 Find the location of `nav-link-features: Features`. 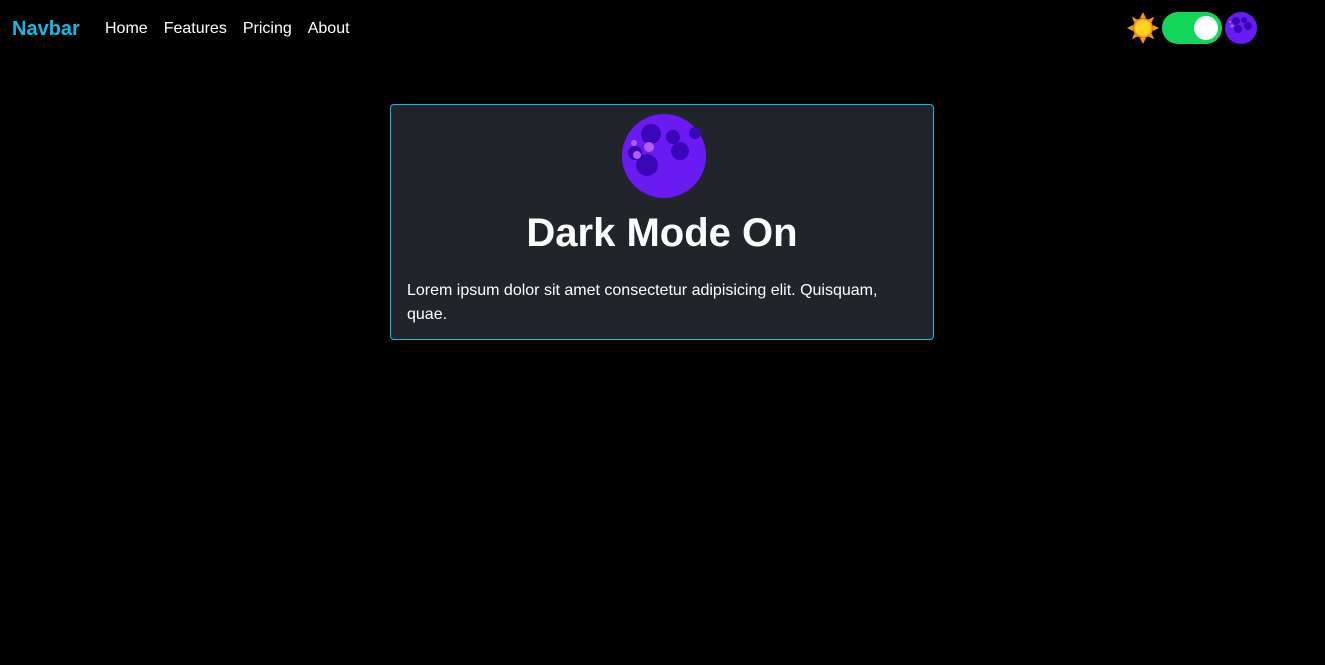

nav-link-features: Features is located at coordinates (195, 29).